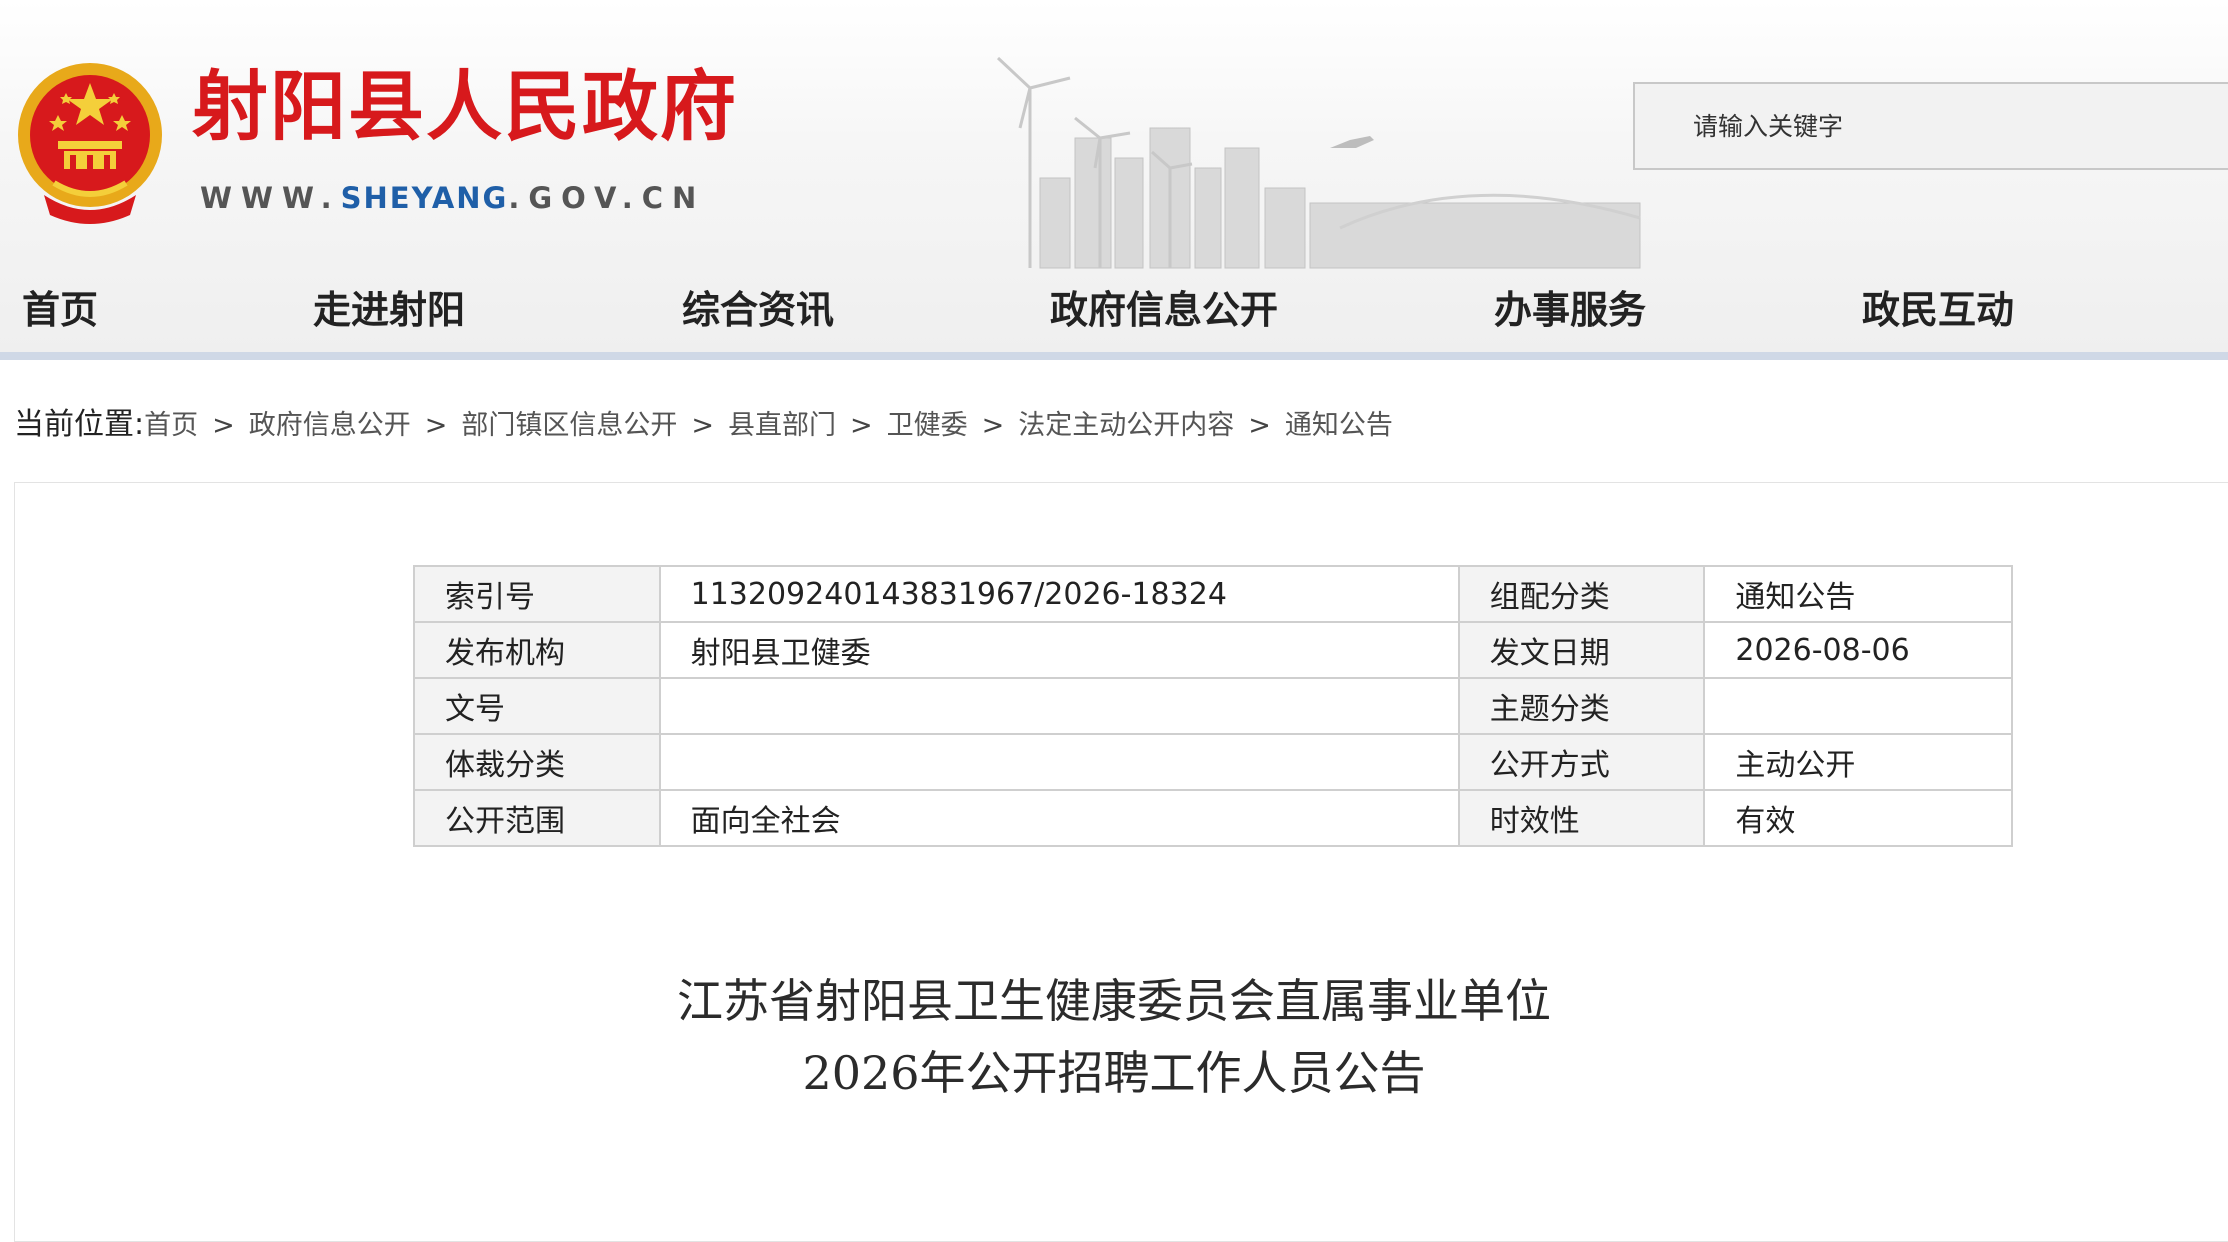  Describe the element at coordinates (330, 425) in the screenshot. I see `breadcrumb-gov-info: 政府信息公开` at that location.